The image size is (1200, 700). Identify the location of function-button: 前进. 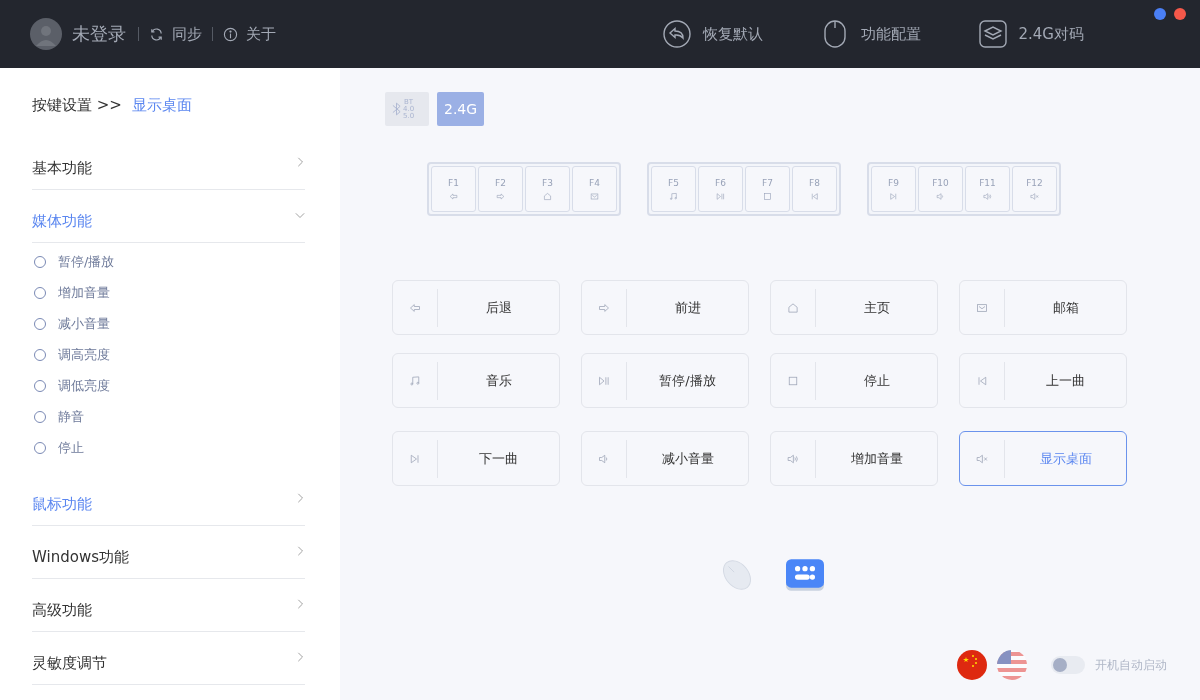
(665, 307).